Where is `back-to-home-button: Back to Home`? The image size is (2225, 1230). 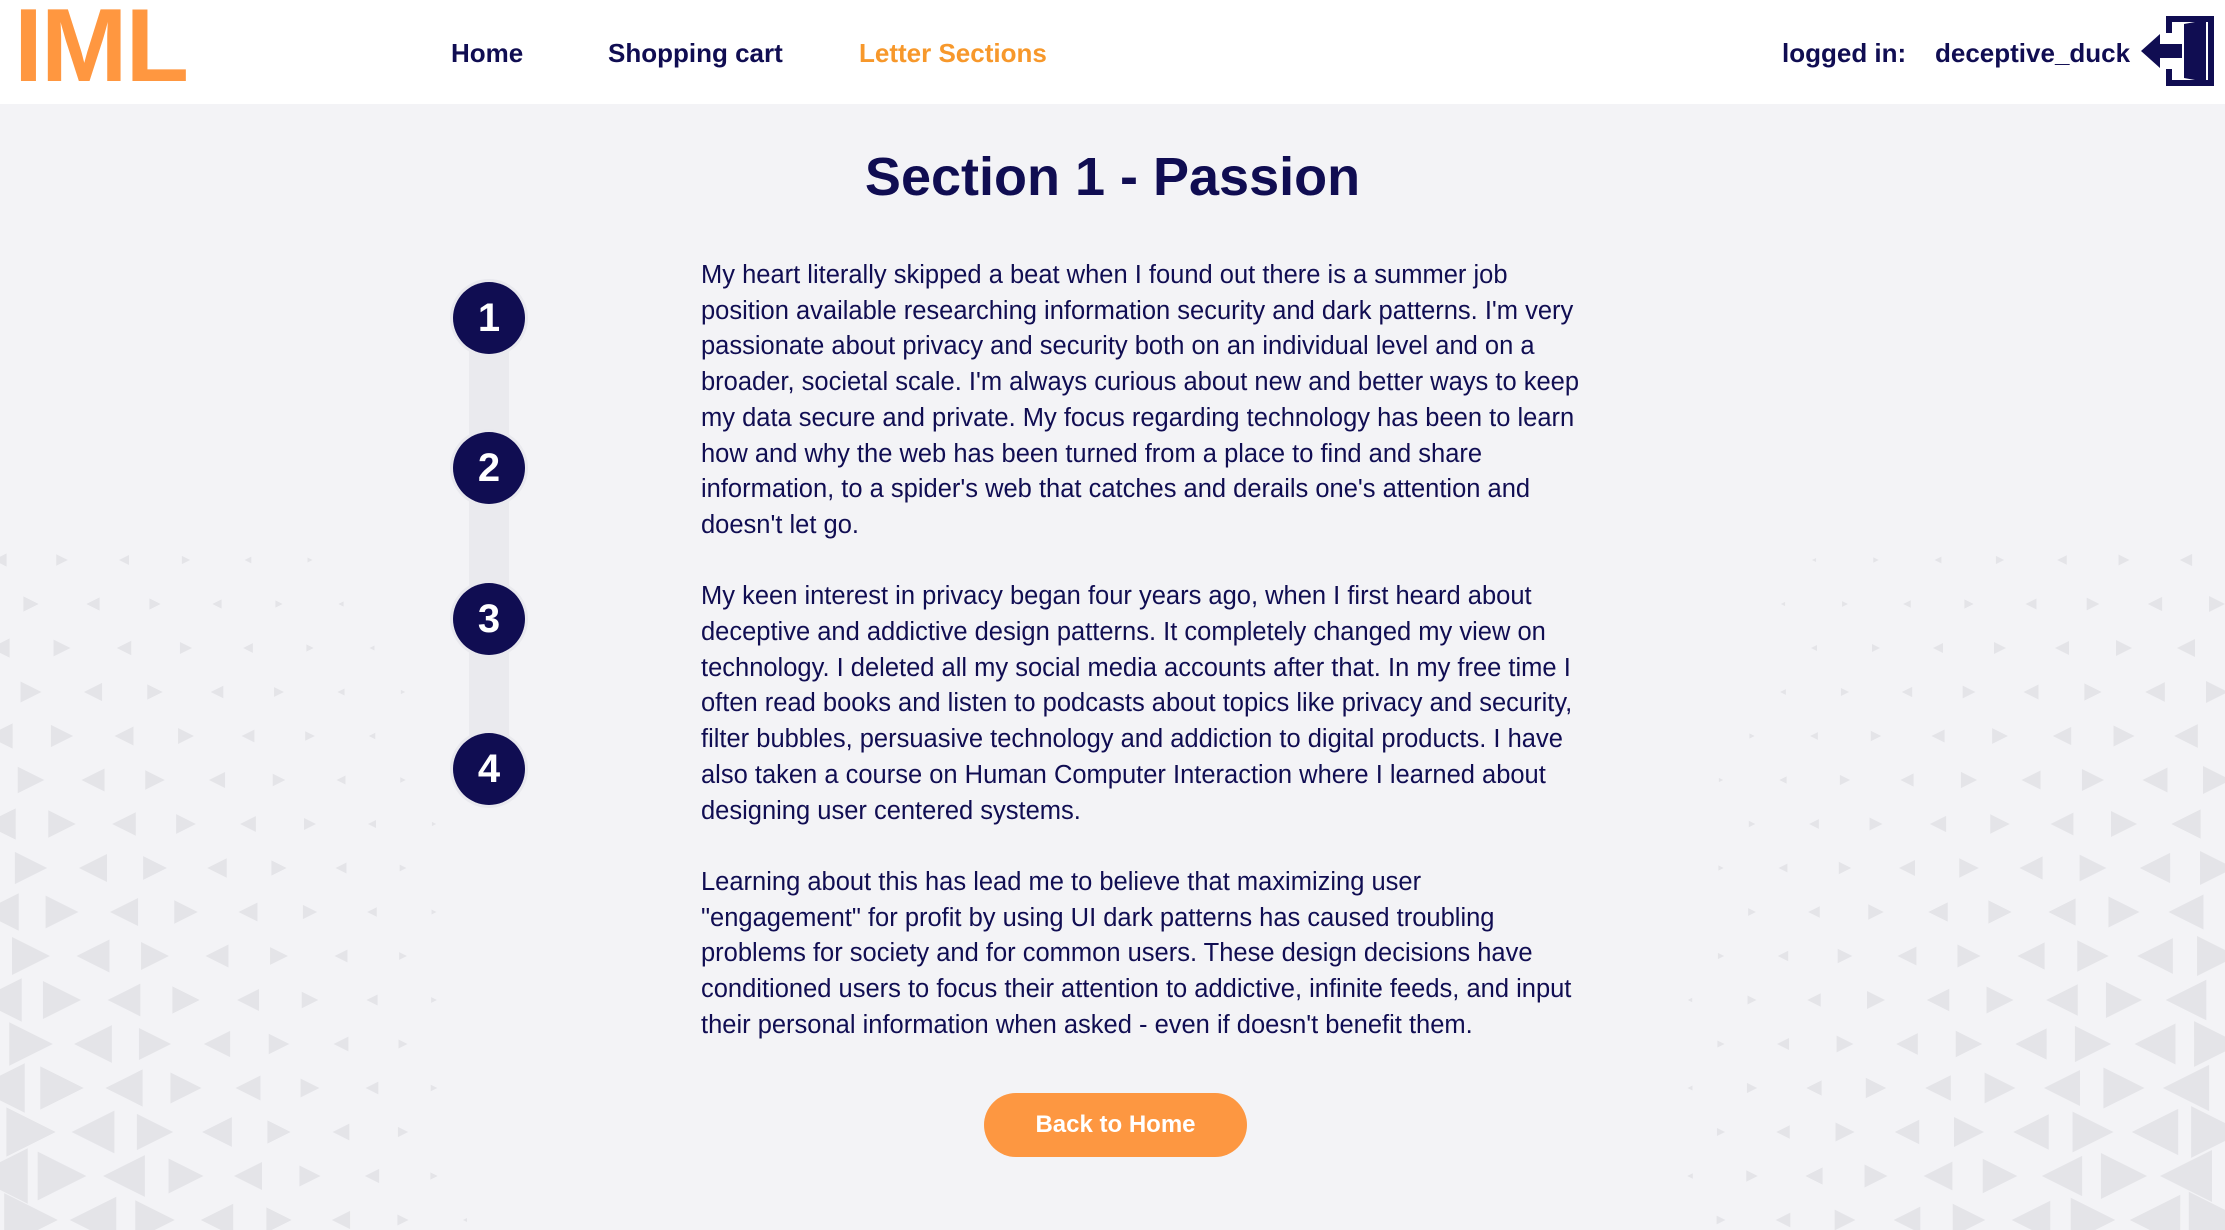 back-to-home-button: Back to Home is located at coordinates (1115, 1125).